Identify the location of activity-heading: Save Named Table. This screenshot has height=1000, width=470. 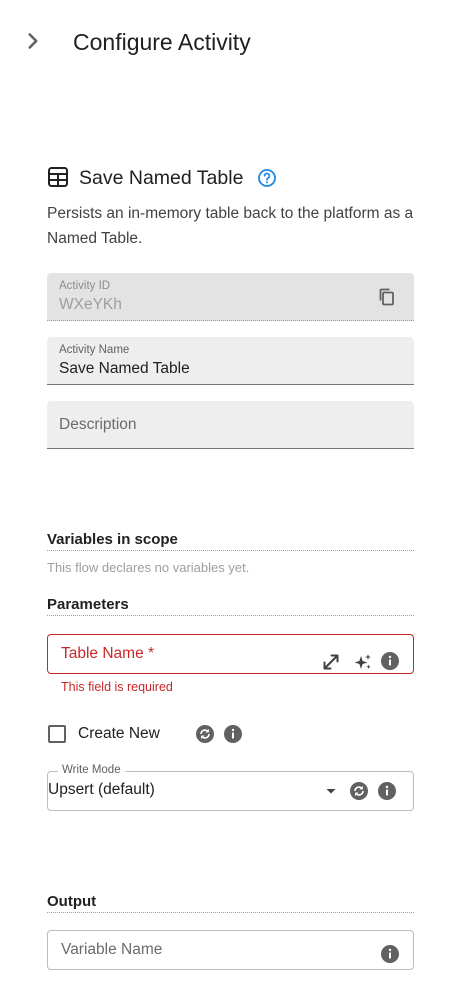
(237, 179).